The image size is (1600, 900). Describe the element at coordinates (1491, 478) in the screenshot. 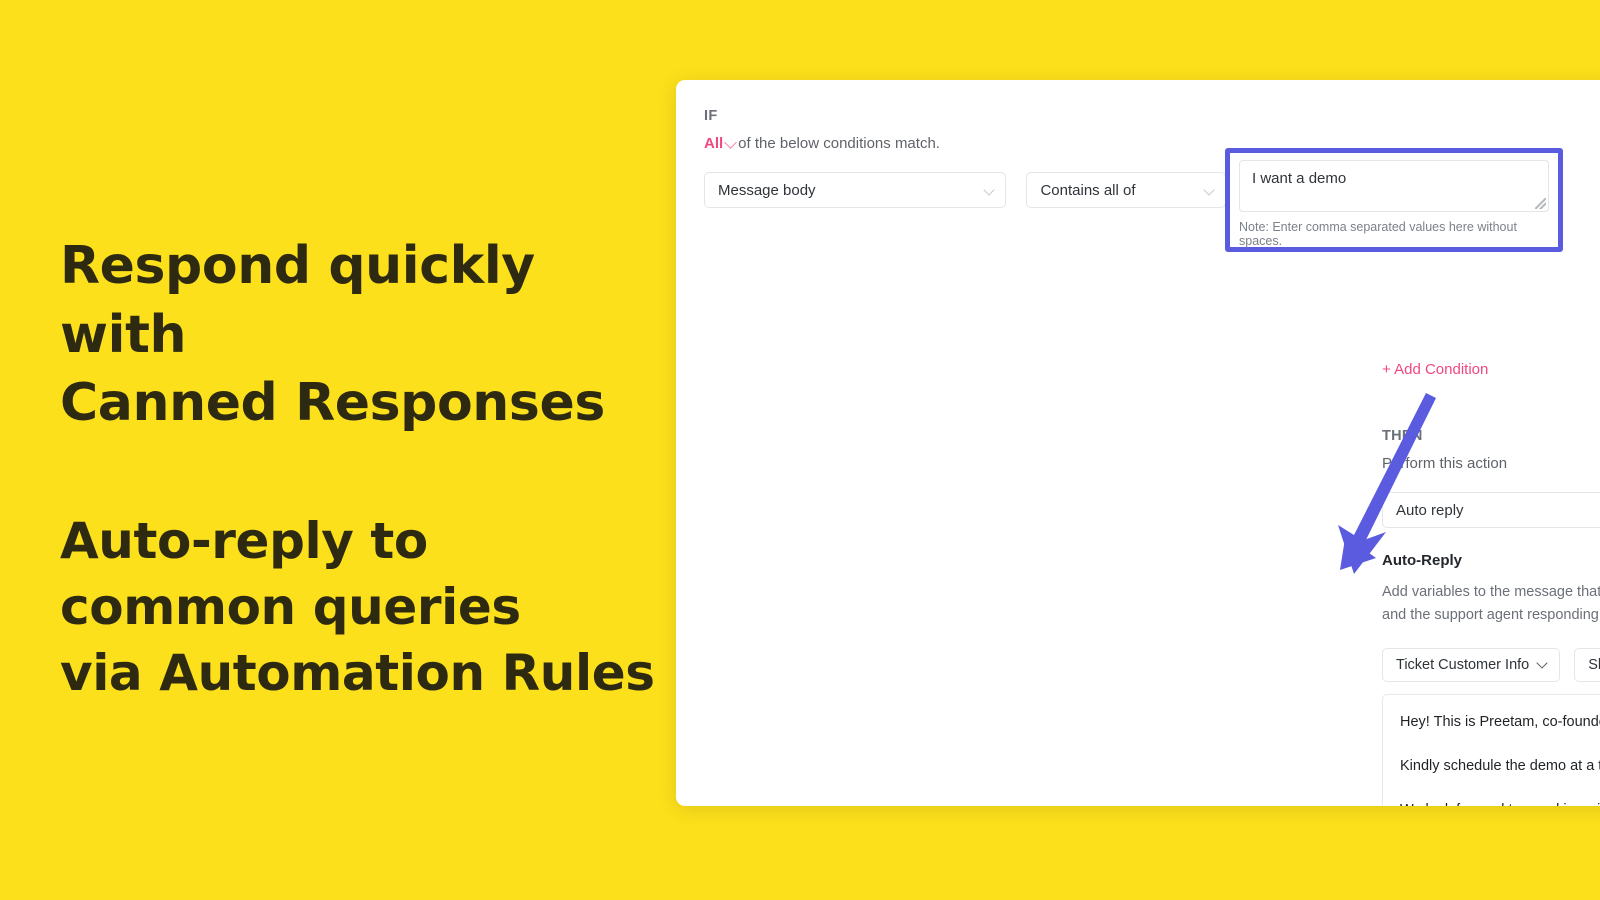

I see `then-section: THEN Perform this action Auto reply` at that location.